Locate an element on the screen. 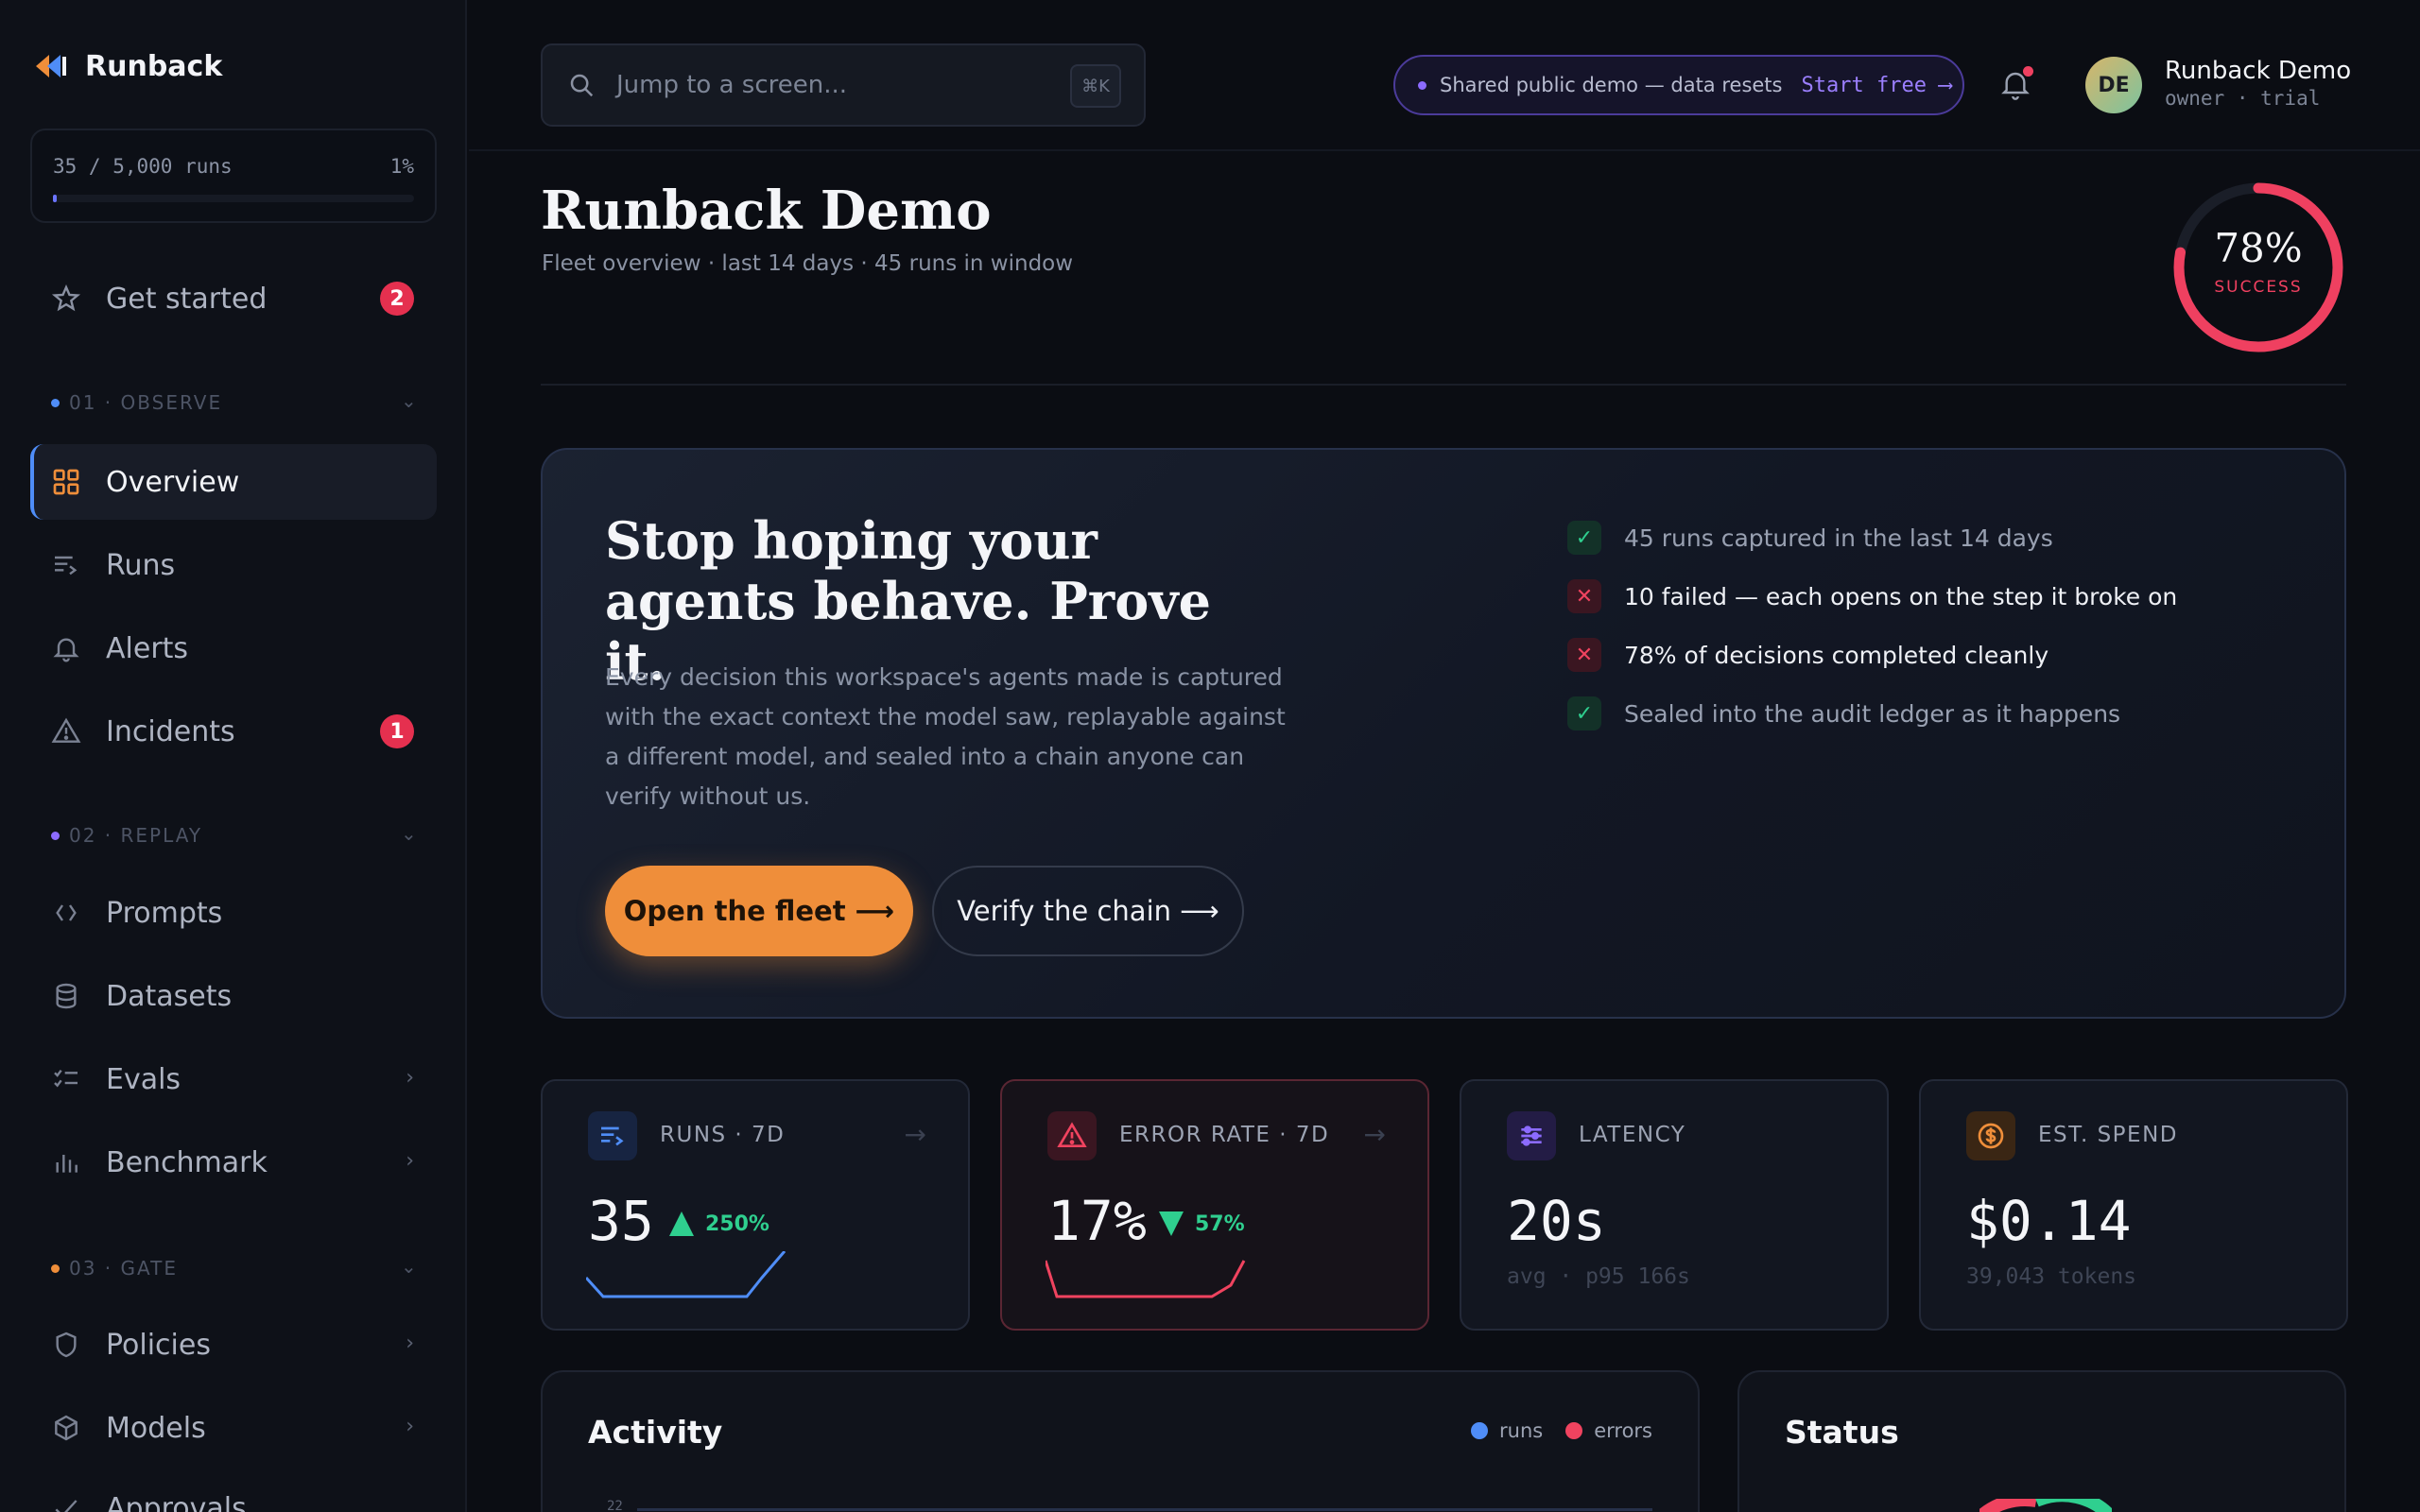 This screenshot has width=2420, height=1512. status-panel: Status is located at coordinates (2042, 1441).